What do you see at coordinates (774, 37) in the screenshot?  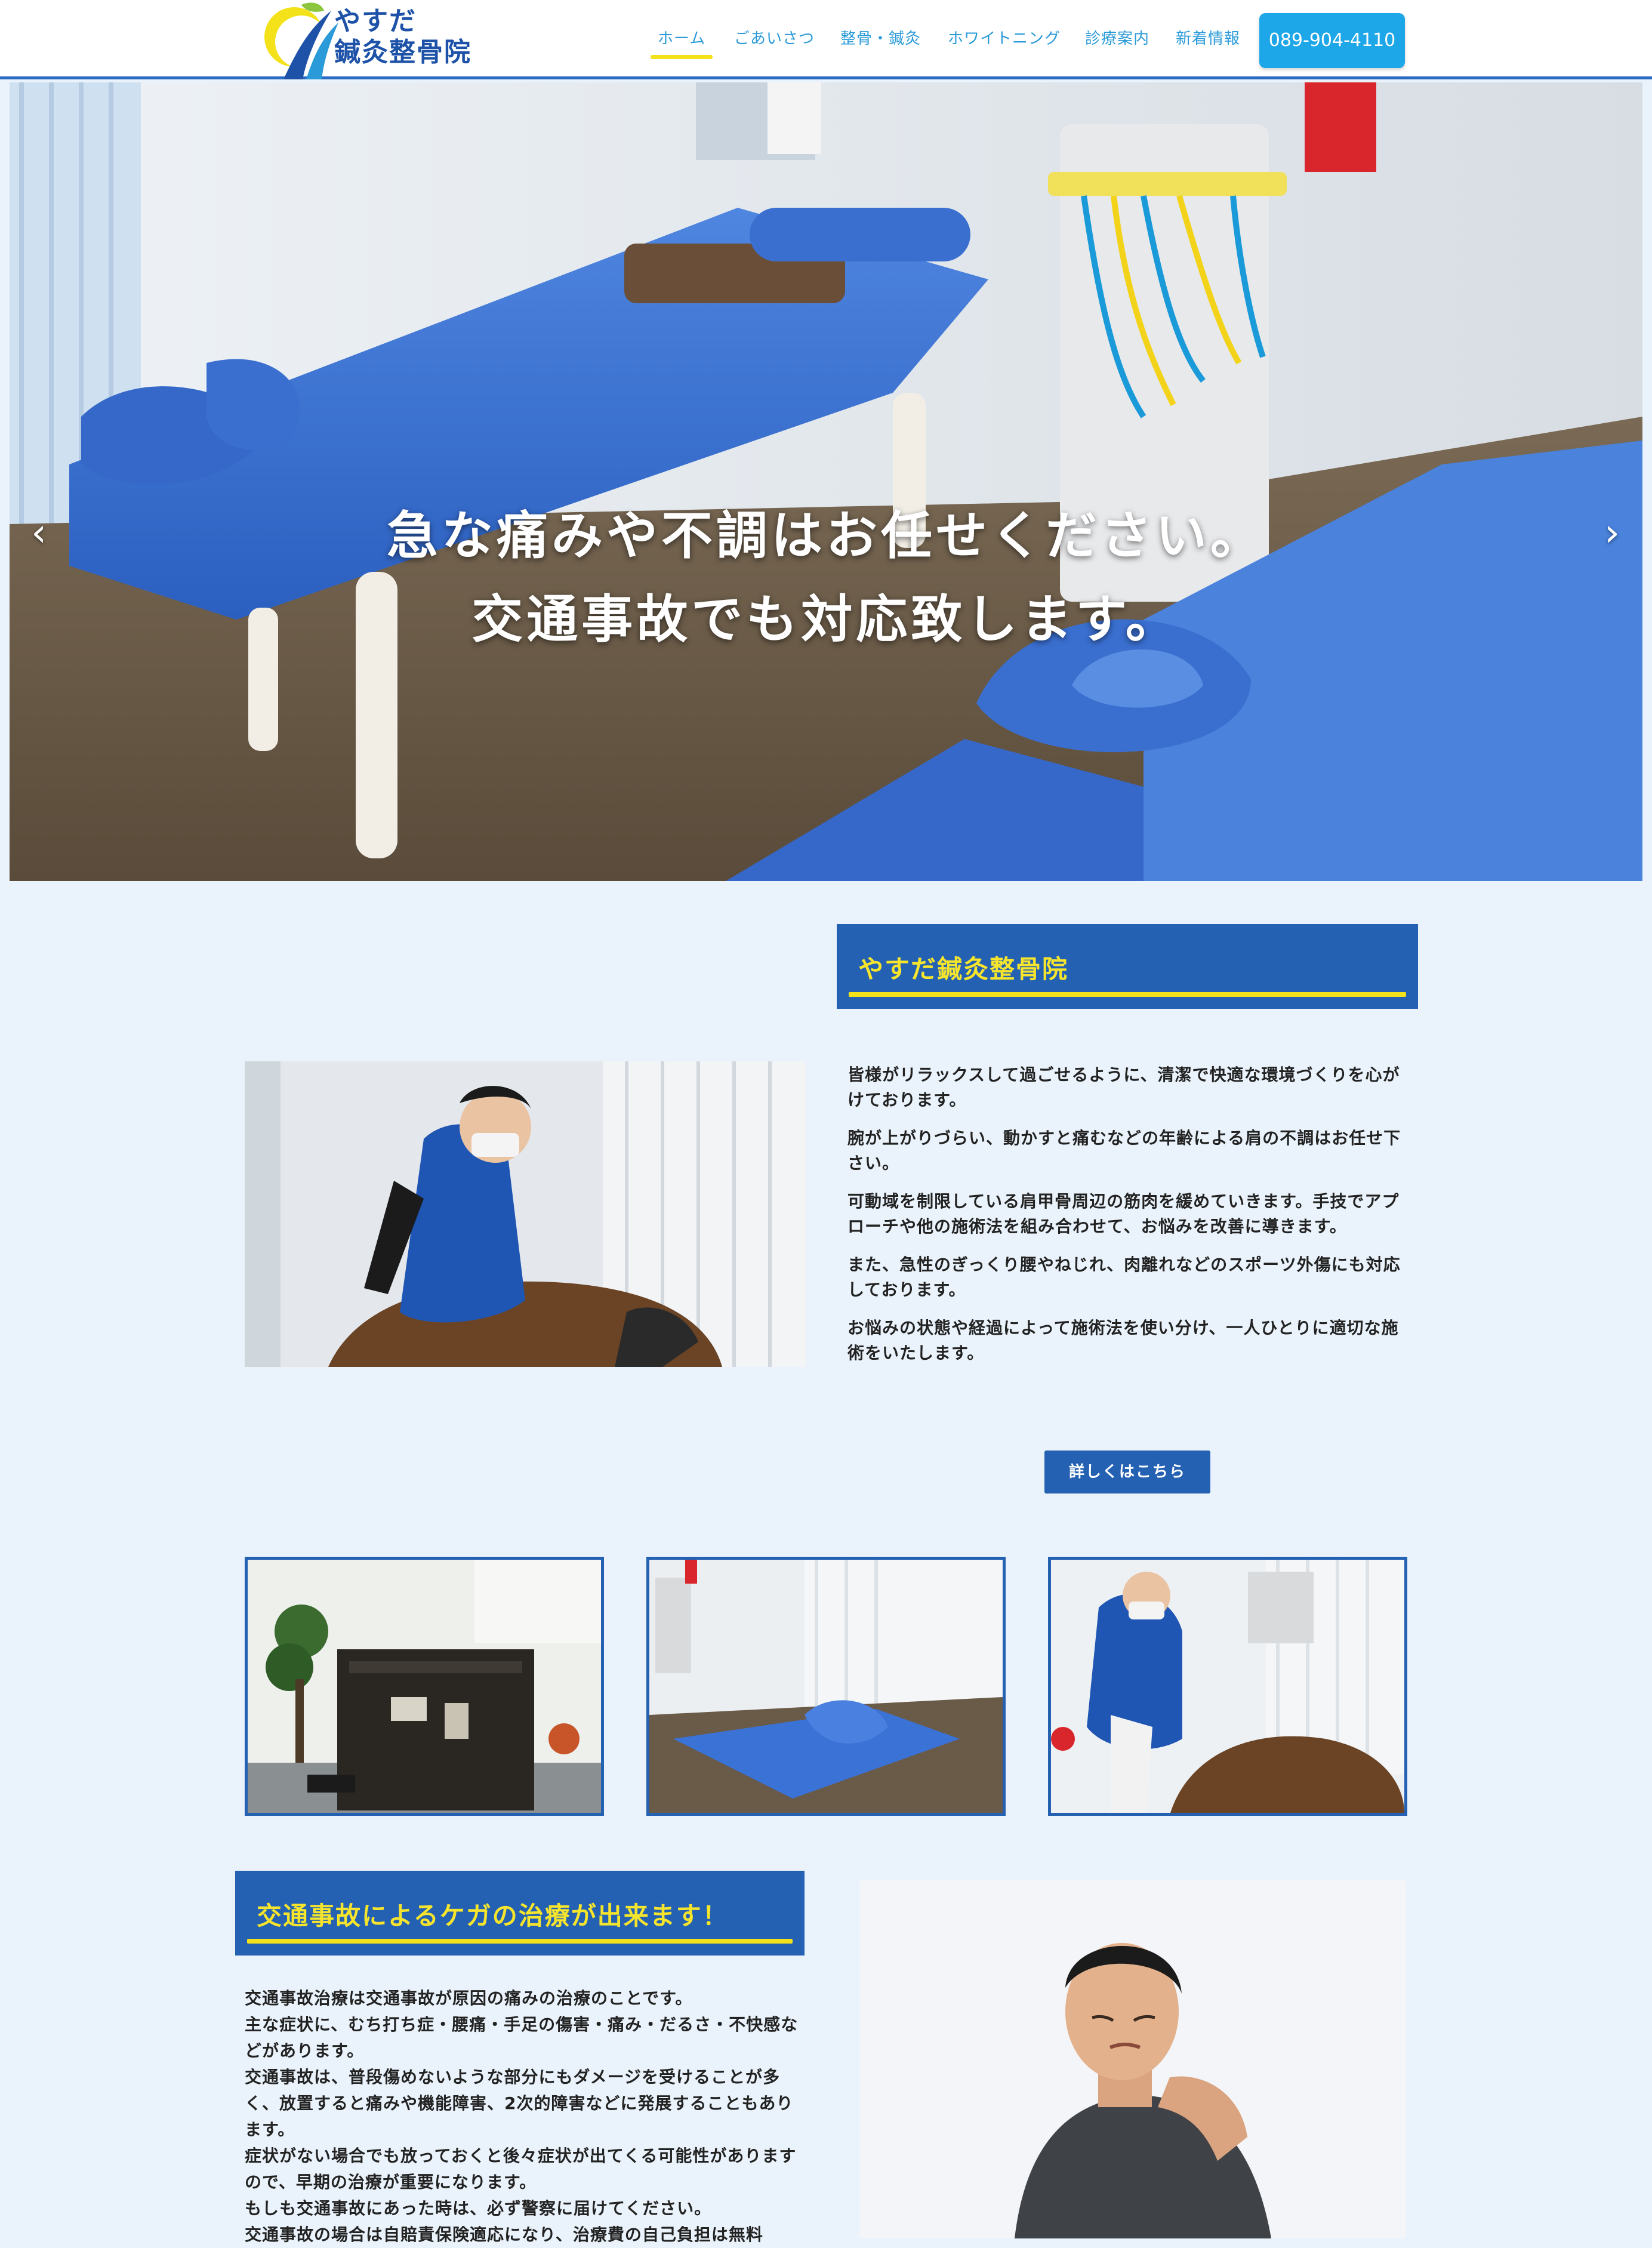 I see `nav-greeting: ごあいさつ` at bounding box center [774, 37].